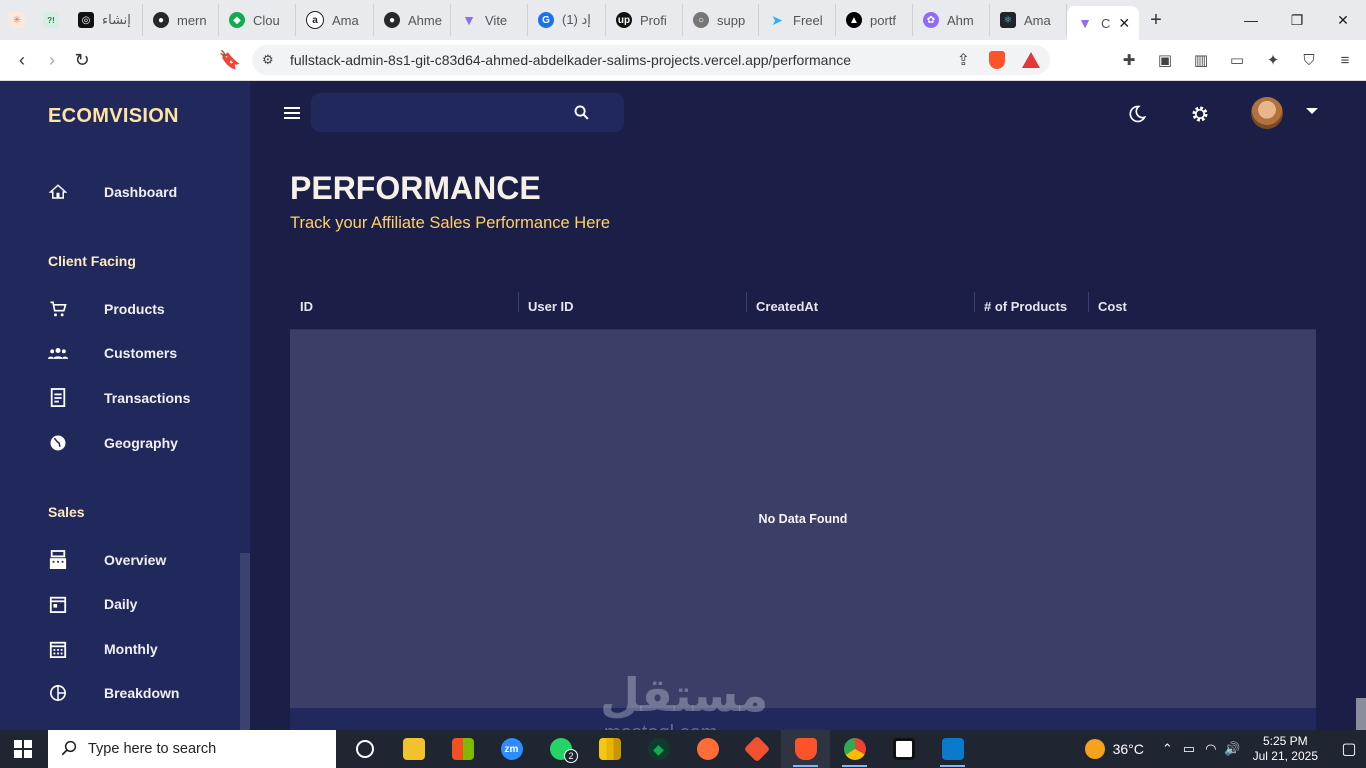 The width and height of the screenshot is (1366, 768). What do you see at coordinates (805, 749) in the screenshot?
I see `brave-browser-icon` at bounding box center [805, 749].